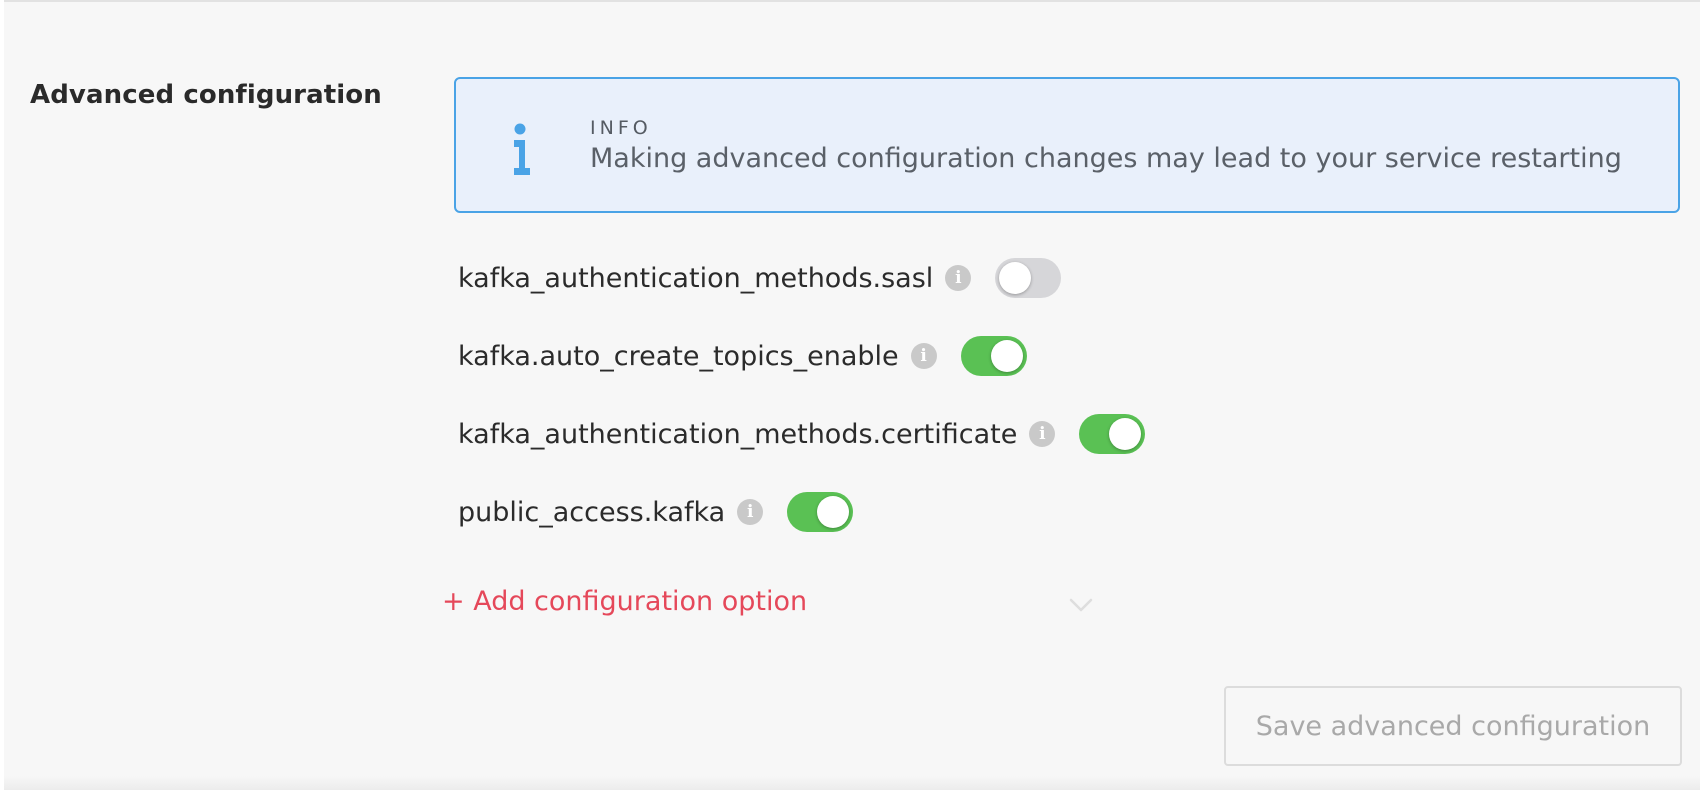  I want to click on config-option-row: public_access.kafka i, so click(656, 512).